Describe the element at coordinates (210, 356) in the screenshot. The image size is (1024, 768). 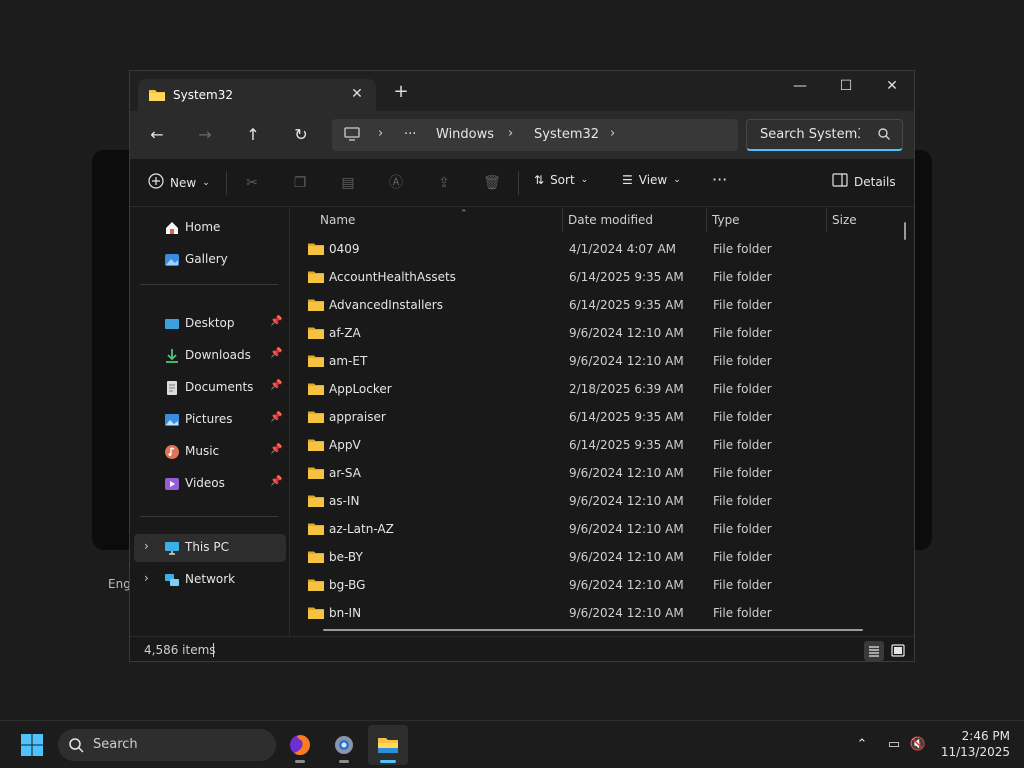
I see `sidebar-item-downloads: Downloads 📌` at that location.